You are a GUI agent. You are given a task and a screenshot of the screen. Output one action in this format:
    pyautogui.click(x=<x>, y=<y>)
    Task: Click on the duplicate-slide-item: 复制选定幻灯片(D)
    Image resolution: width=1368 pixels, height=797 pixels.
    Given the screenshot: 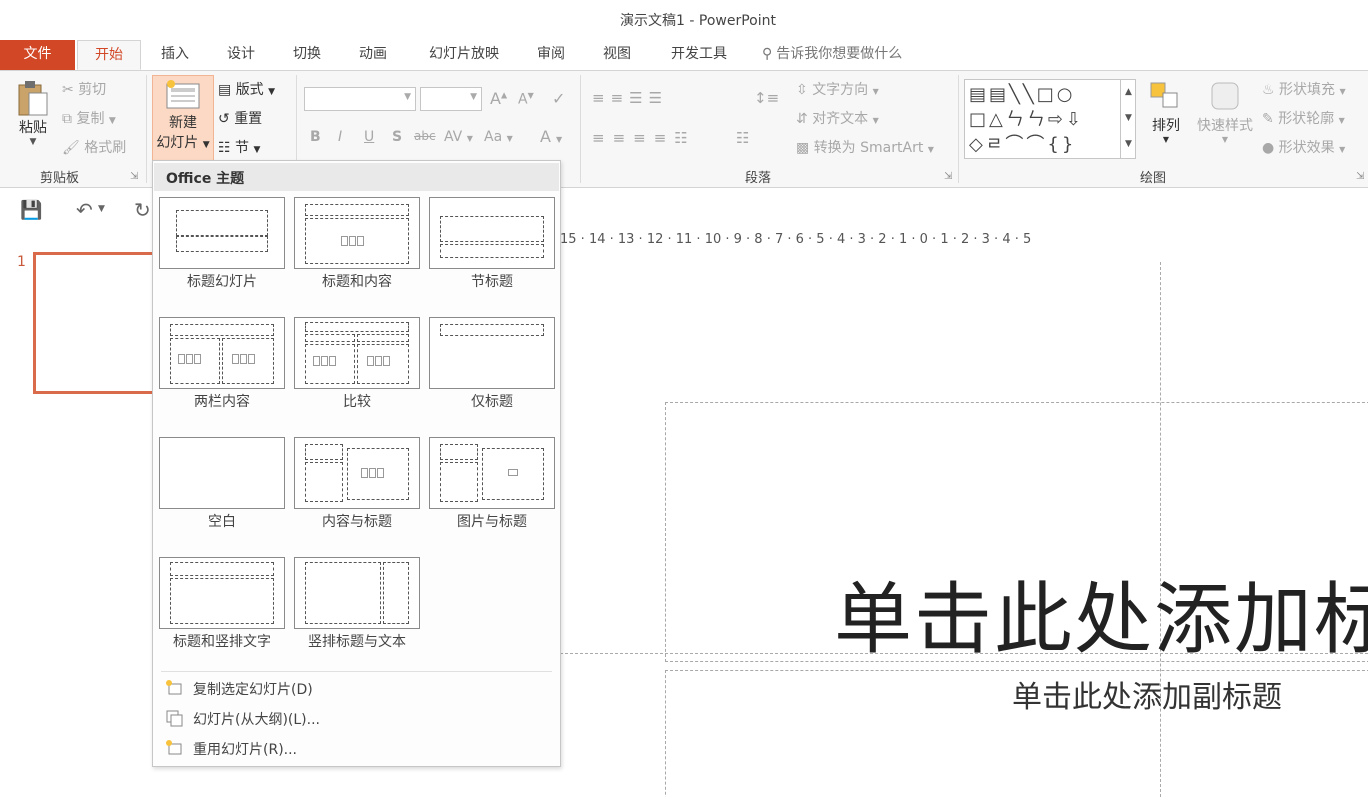 What is the action you would take?
    pyautogui.click(x=356, y=688)
    